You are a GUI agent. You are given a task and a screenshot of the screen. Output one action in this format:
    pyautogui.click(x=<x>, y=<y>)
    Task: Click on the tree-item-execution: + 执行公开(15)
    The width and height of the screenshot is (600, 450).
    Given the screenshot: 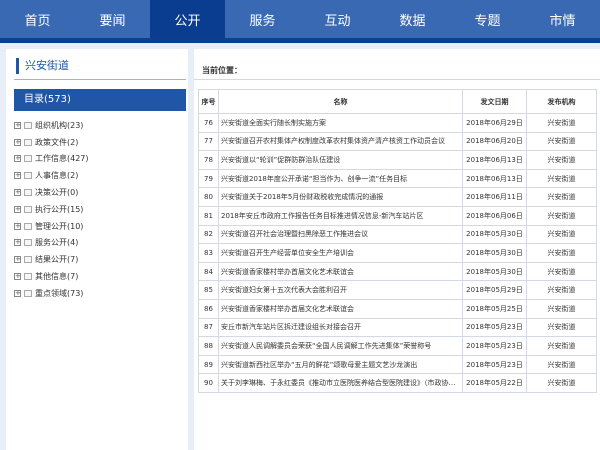 What is the action you would take?
    pyautogui.click(x=100, y=209)
    